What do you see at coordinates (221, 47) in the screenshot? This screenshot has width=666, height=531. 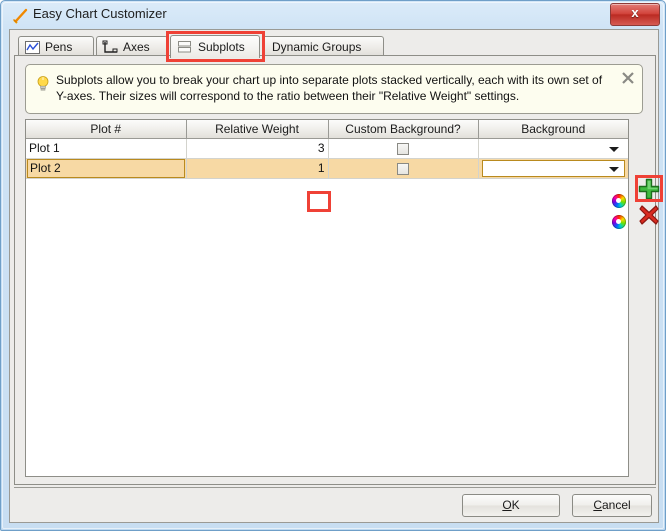 I see `tab-subplots-label: Subplots` at bounding box center [221, 47].